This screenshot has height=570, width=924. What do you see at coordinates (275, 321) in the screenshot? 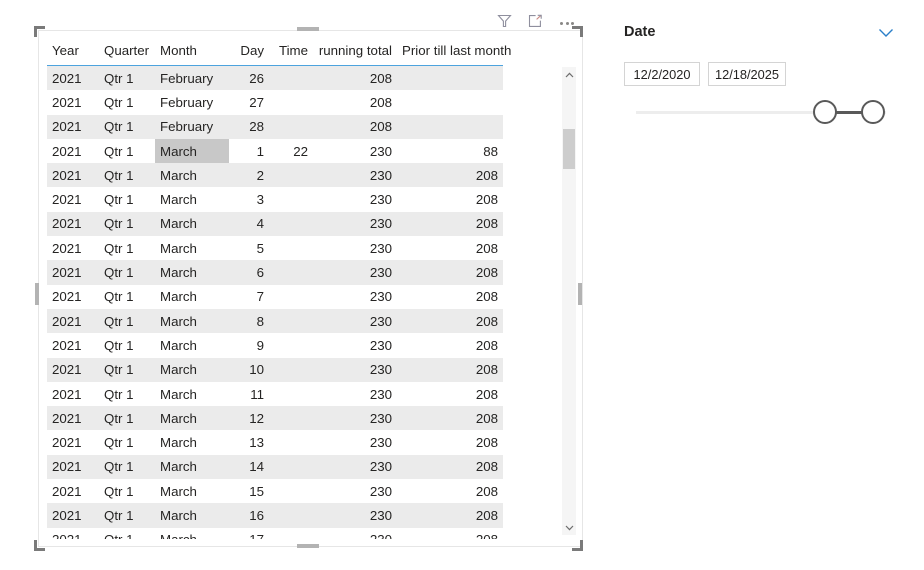
I see `table-row: 2021 Qtr 1 March 8 230 208` at bounding box center [275, 321].